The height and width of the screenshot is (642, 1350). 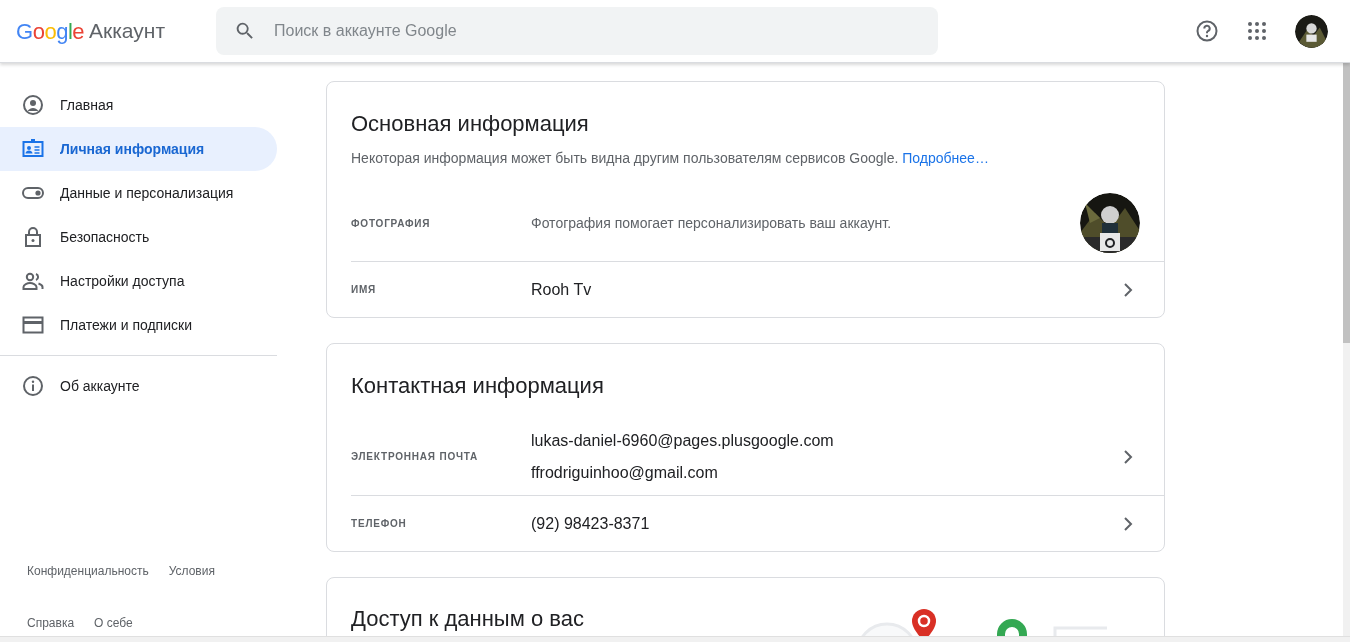 What do you see at coordinates (1257, 31) in the screenshot?
I see `apps-grid-icon` at bounding box center [1257, 31].